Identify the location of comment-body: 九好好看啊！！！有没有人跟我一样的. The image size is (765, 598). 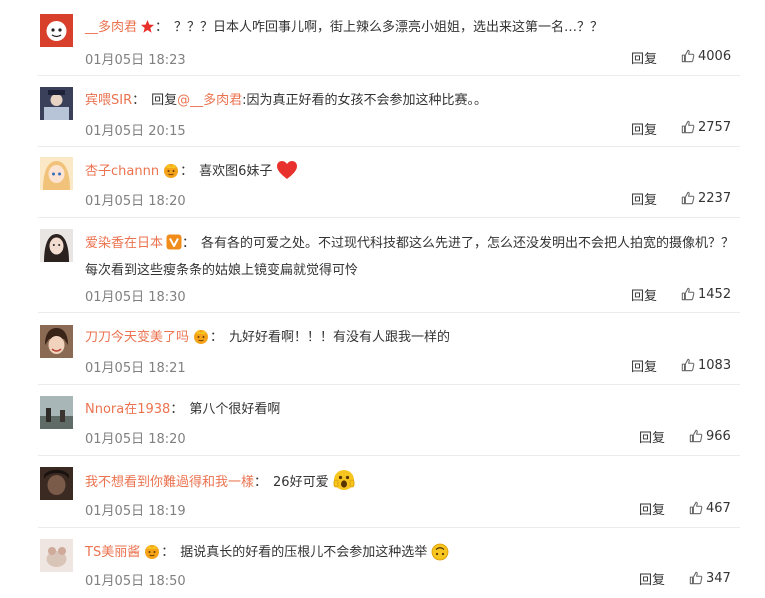
(340, 337).